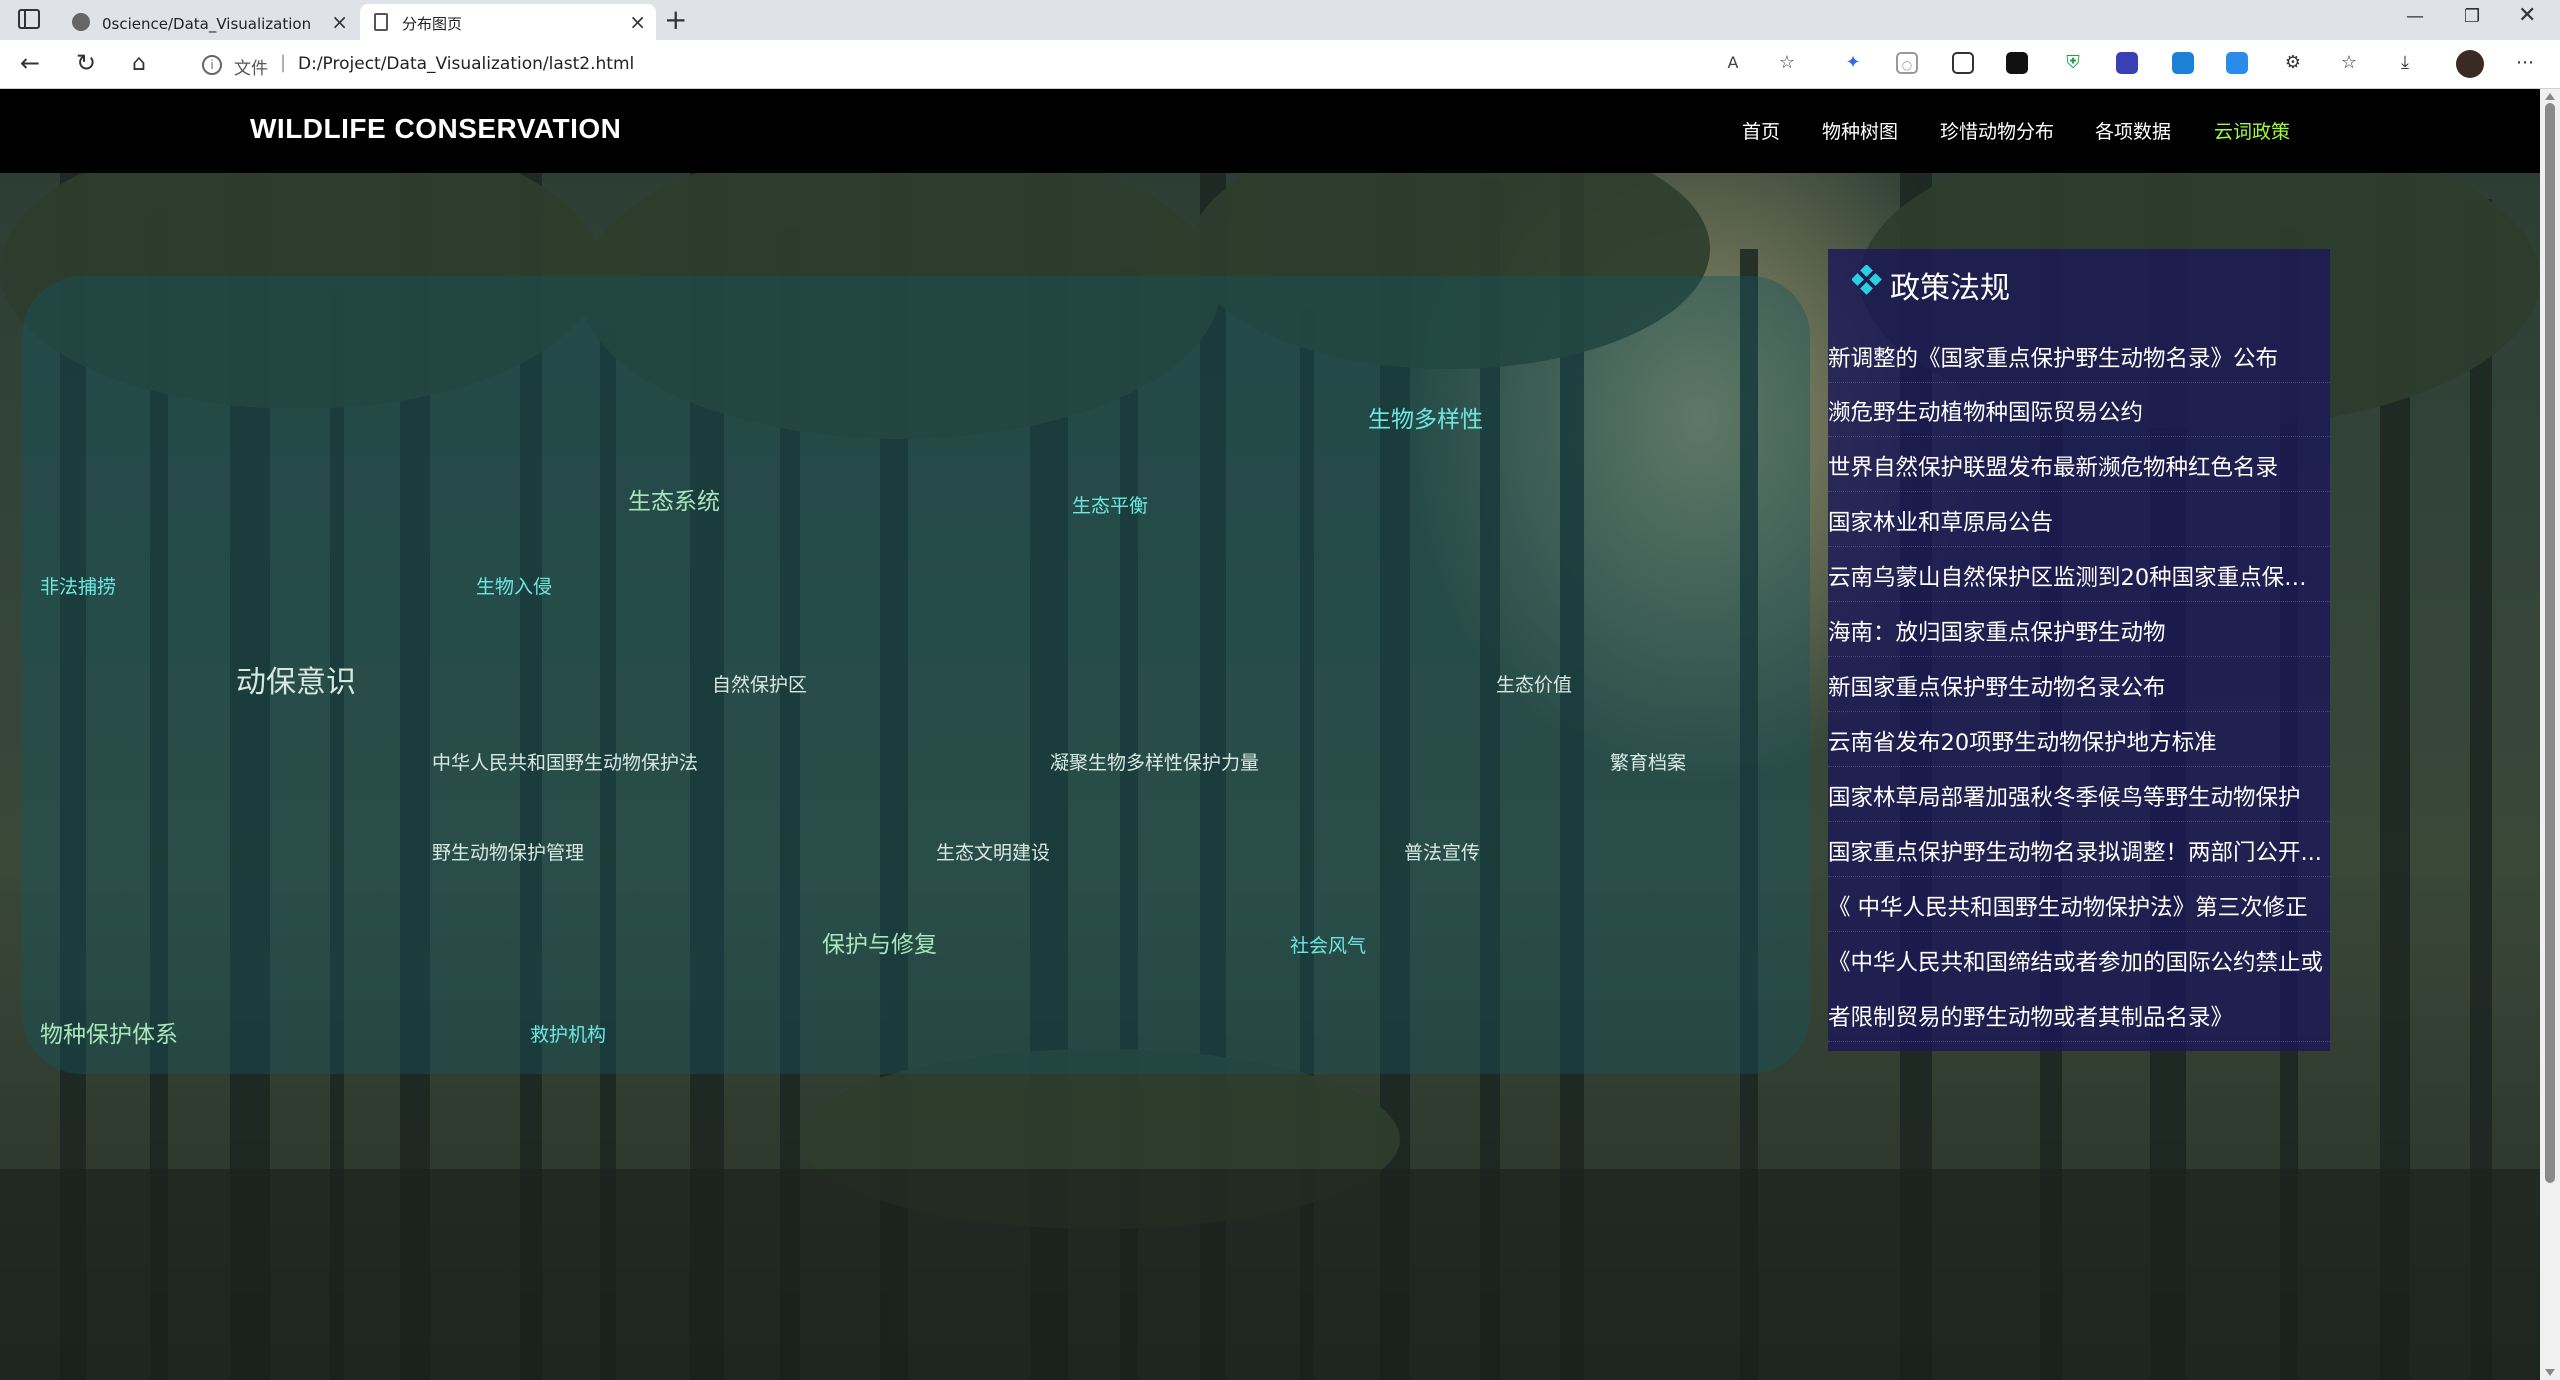 This screenshot has height=1380, width=2560. I want to click on policy-item-text: 国家林草局部署加强秋冬季候鸟等野生动物保护, so click(2078, 796).